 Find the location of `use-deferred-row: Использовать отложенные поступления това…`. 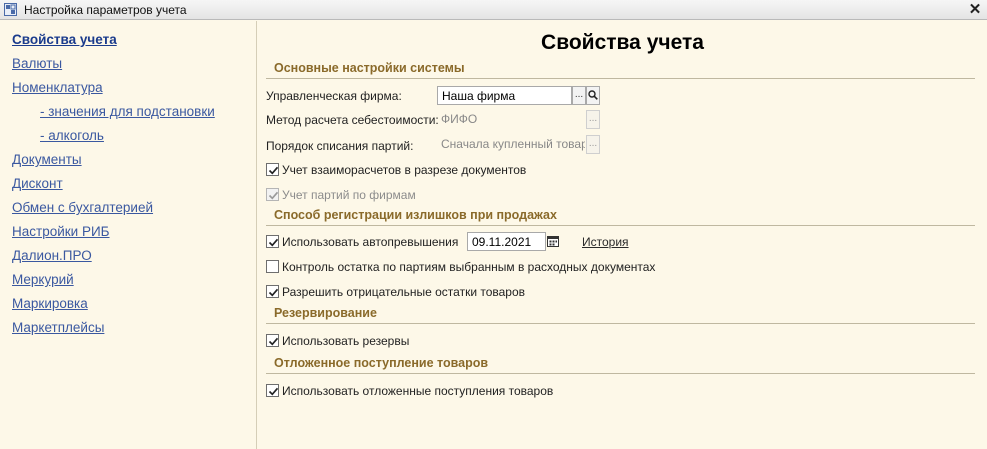

use-deferred-row: Использовать отложенные поступления това… is located at coordinates (411, 391).